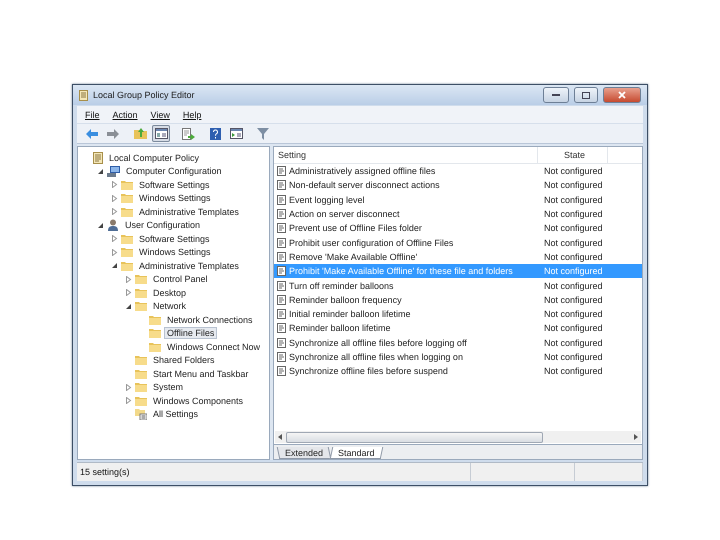 The width and height of the screenshot is (720, 540). I want to click on setting-name: Action on server disconnect, so click(344, 214).